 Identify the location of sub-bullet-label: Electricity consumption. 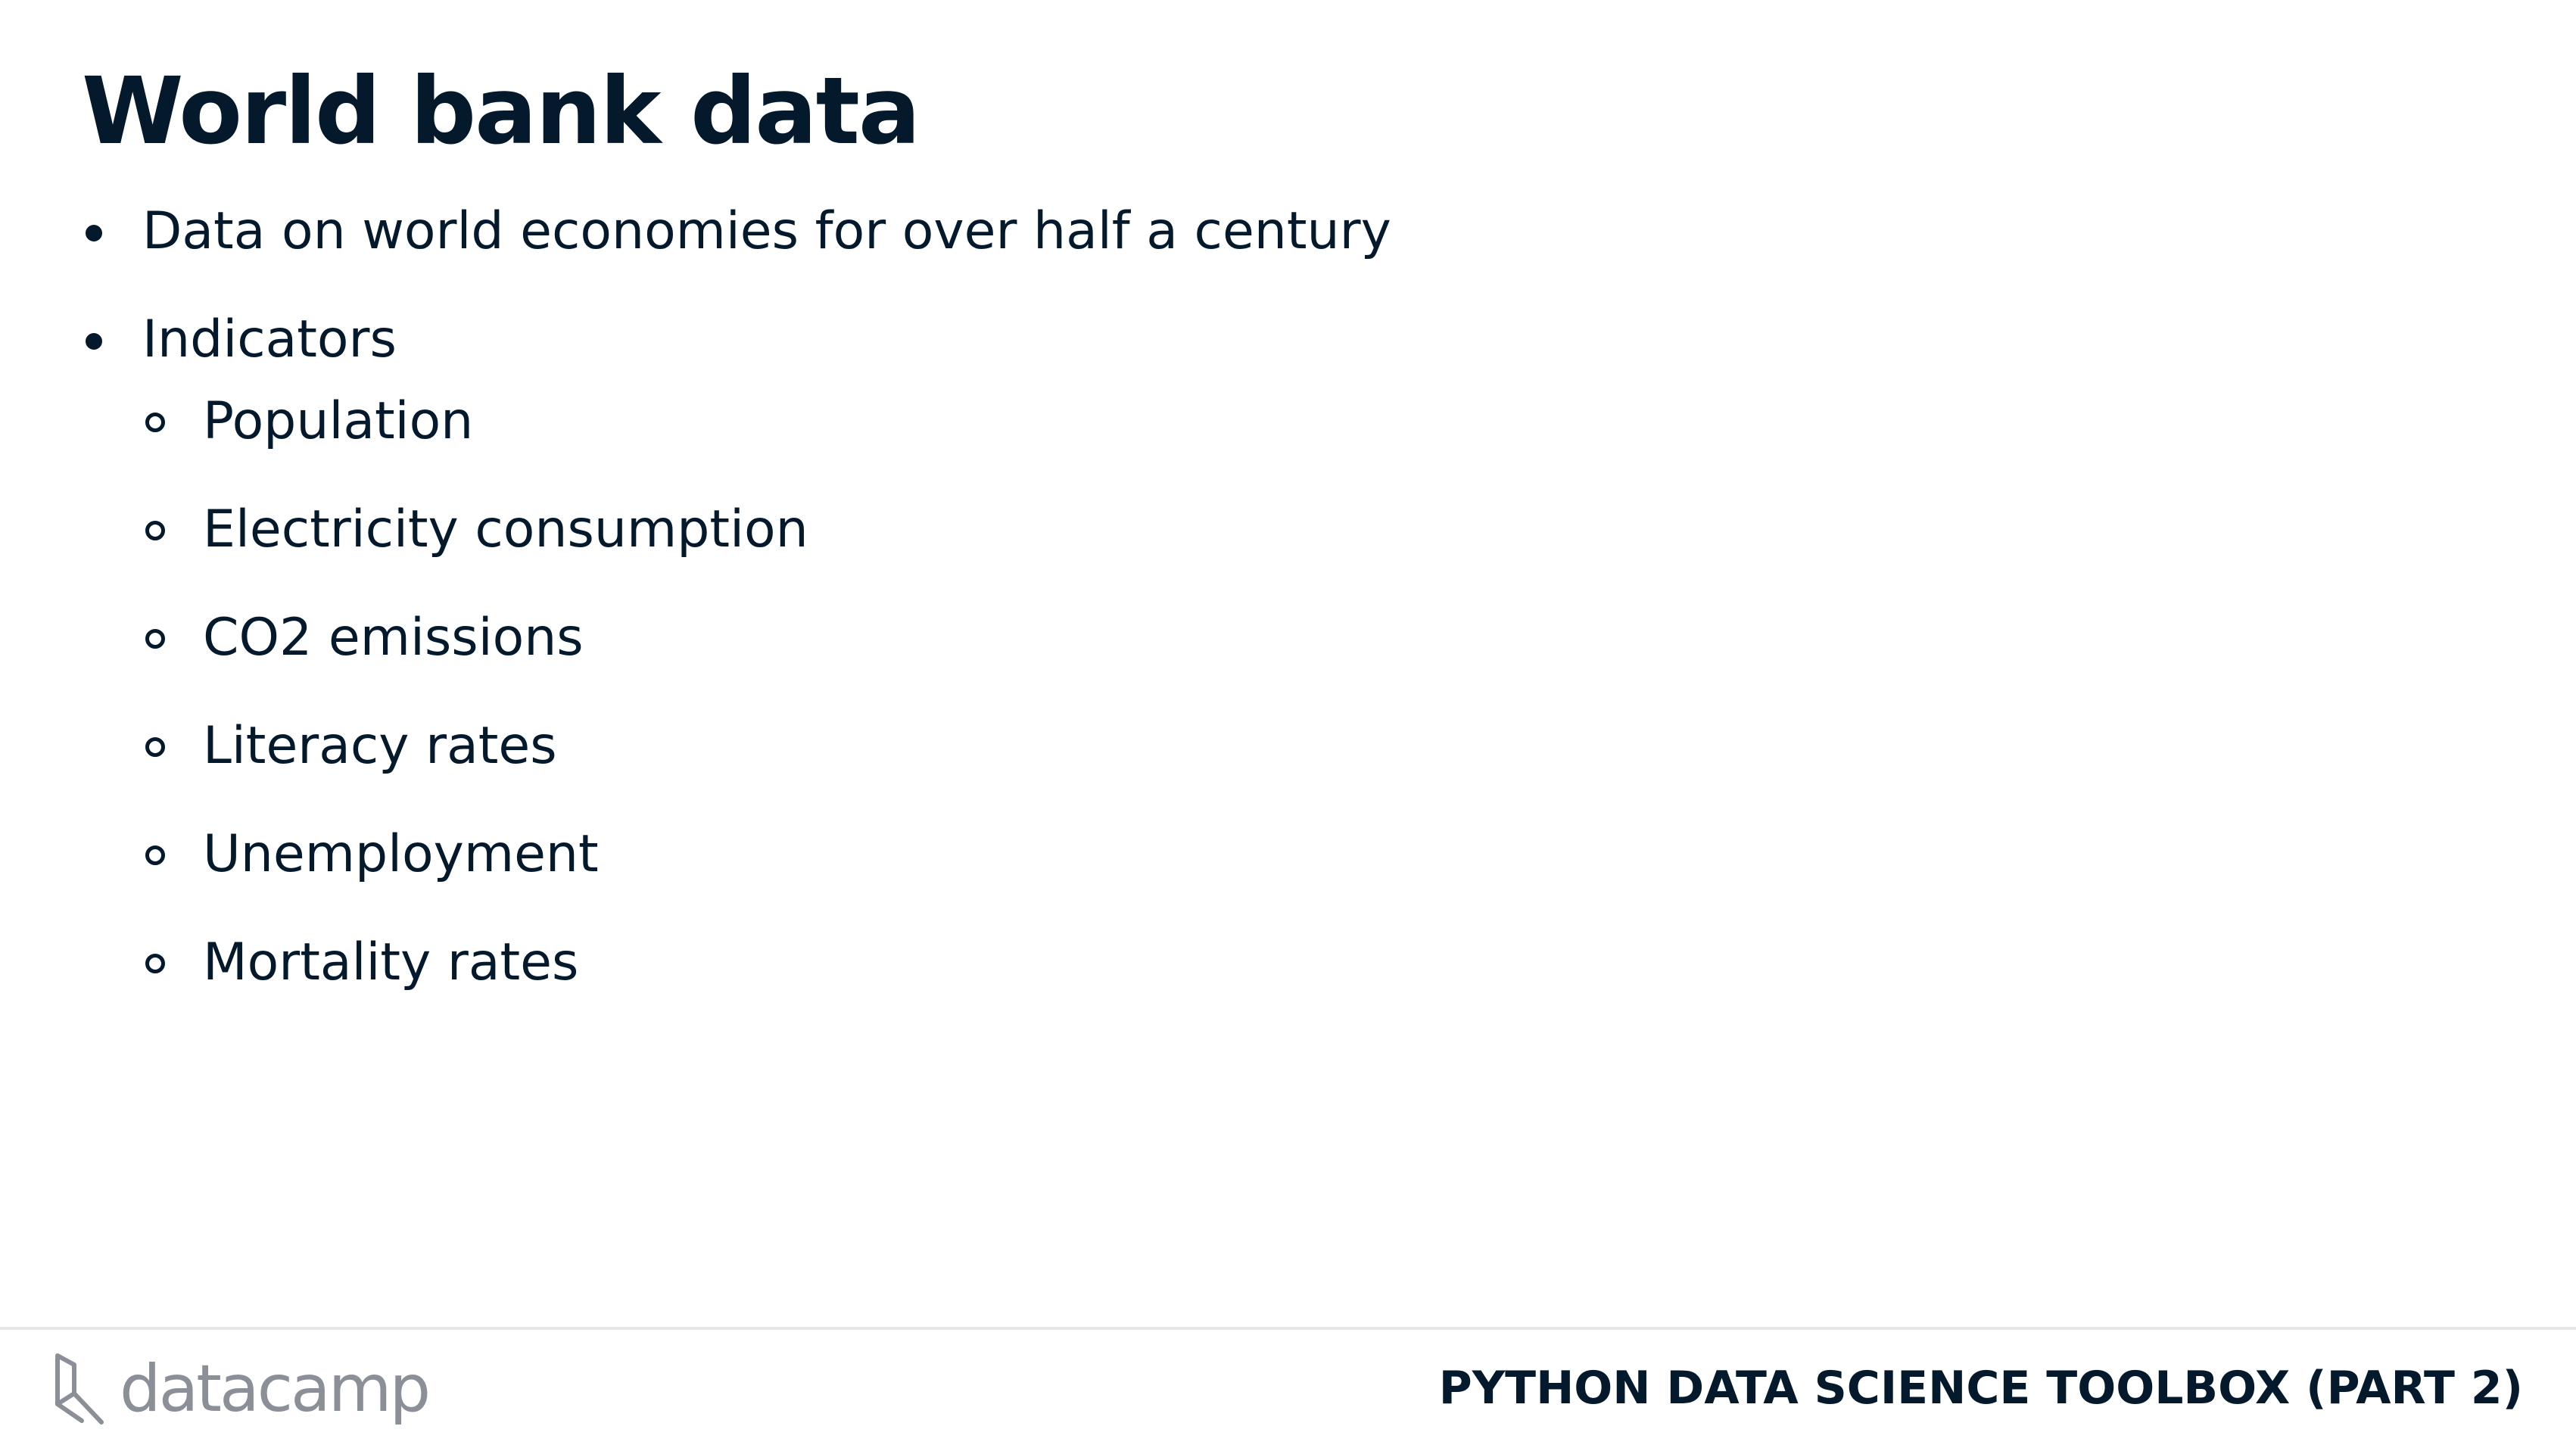
(505, 529).